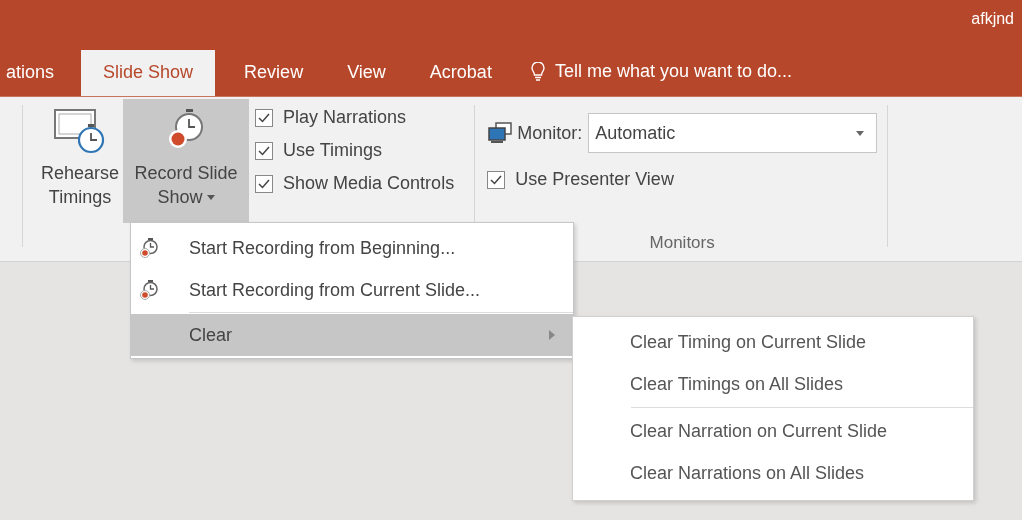 This screenshot has width=1022, height=520. Describe the element at coordinates (80, 131) in the screenshot. I see `screen-stopwatch-icon` at that location.